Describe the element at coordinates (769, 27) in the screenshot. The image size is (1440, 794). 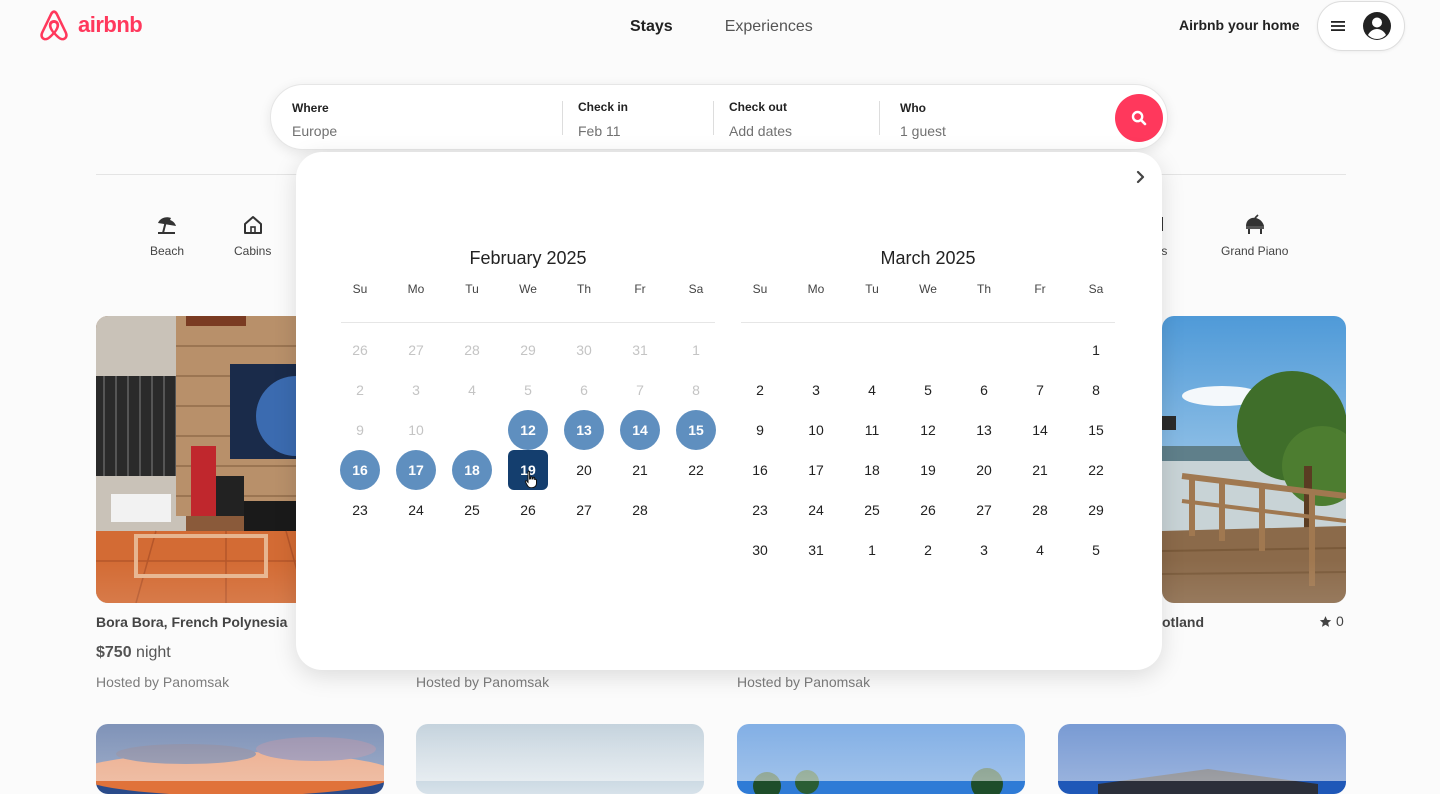
I see `tab-experiences: Experiences` at that location.